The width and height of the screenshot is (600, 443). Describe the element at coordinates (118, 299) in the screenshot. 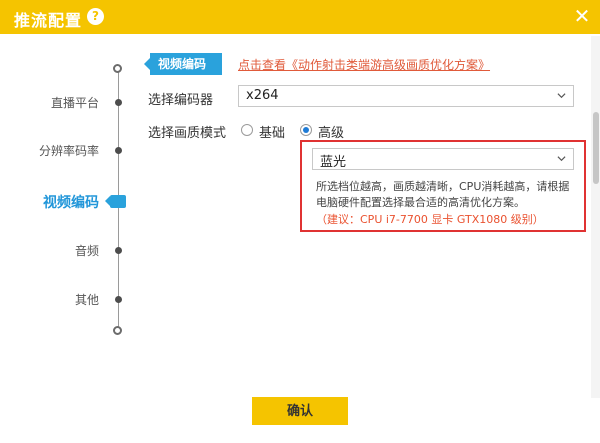

I see `timeline-dot-other` at that location.